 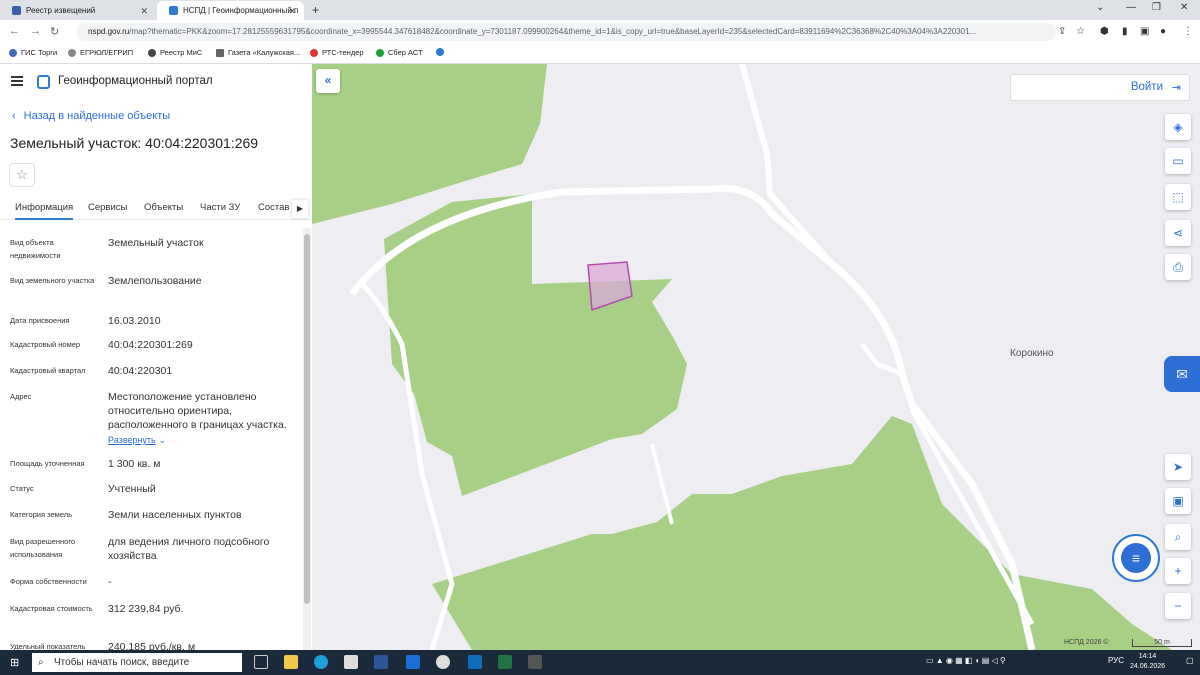 I want to click on minimize-icon: —, so click(x=1131, y=7).